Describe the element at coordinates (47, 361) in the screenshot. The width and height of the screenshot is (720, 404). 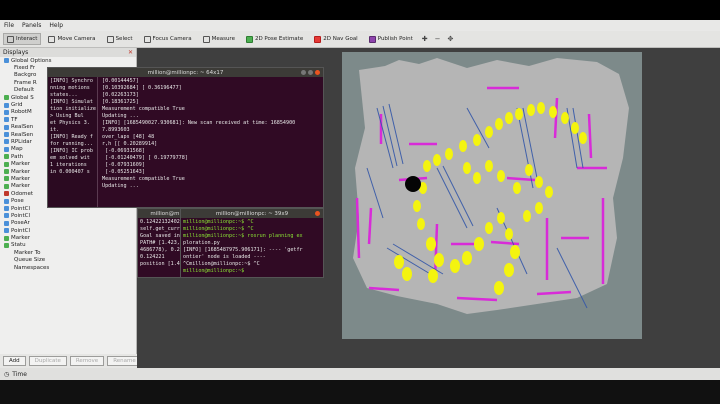
I see `duplicate-display-button: Duplicate` at that location.